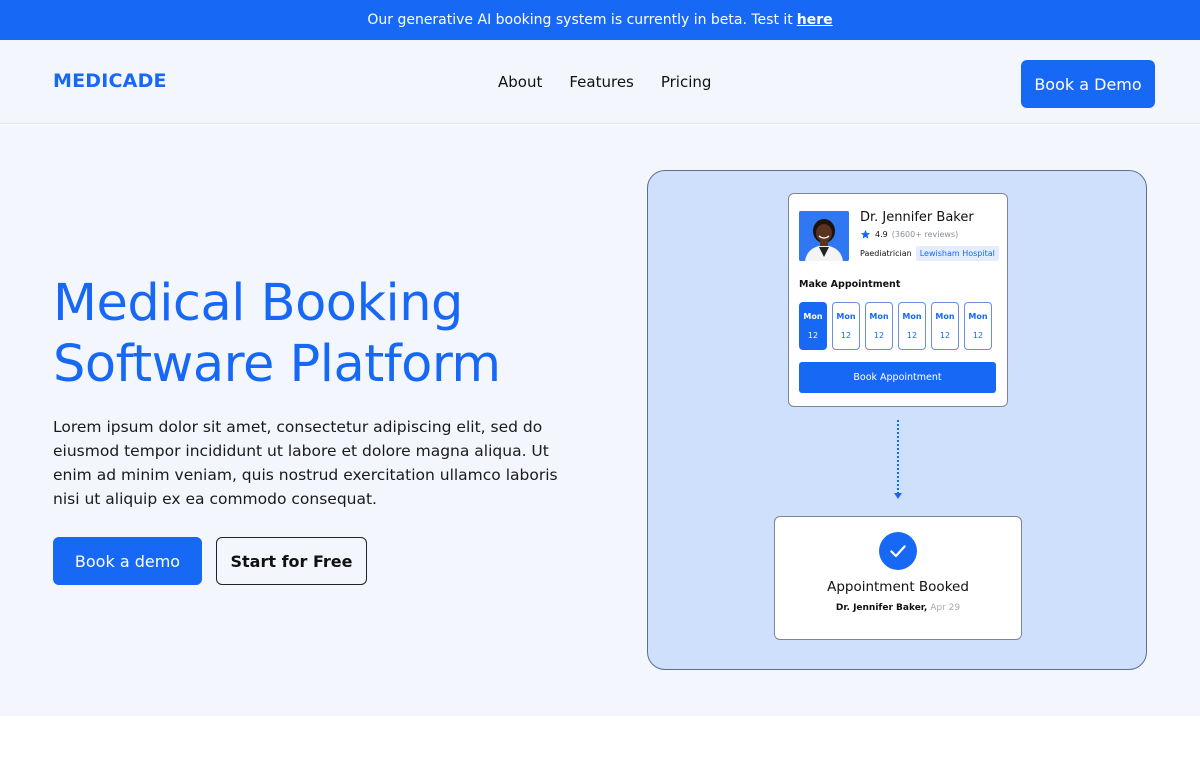  I want to click on confirmation-doctor: Dr. Jennifer Baker,, so click(881, 608).